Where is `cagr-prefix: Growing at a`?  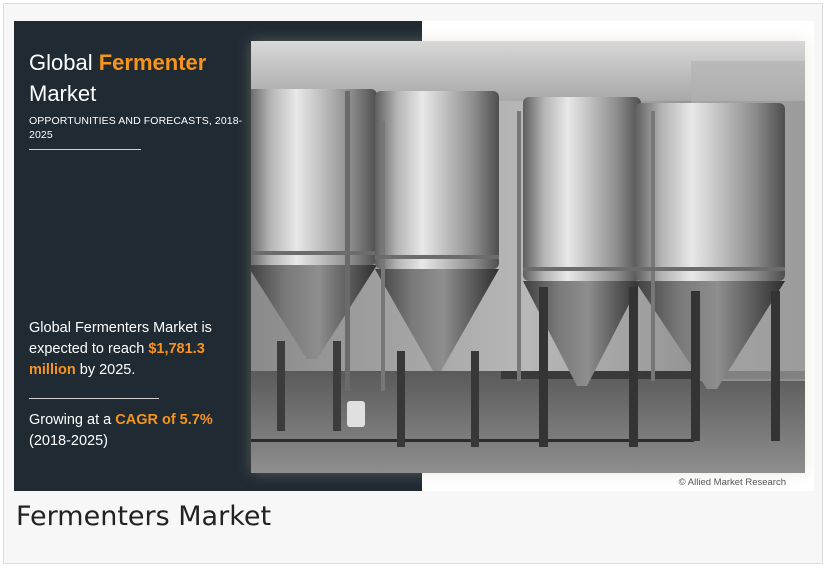 cagr-prefix: Growing at a is located at coordinates (70, 420).